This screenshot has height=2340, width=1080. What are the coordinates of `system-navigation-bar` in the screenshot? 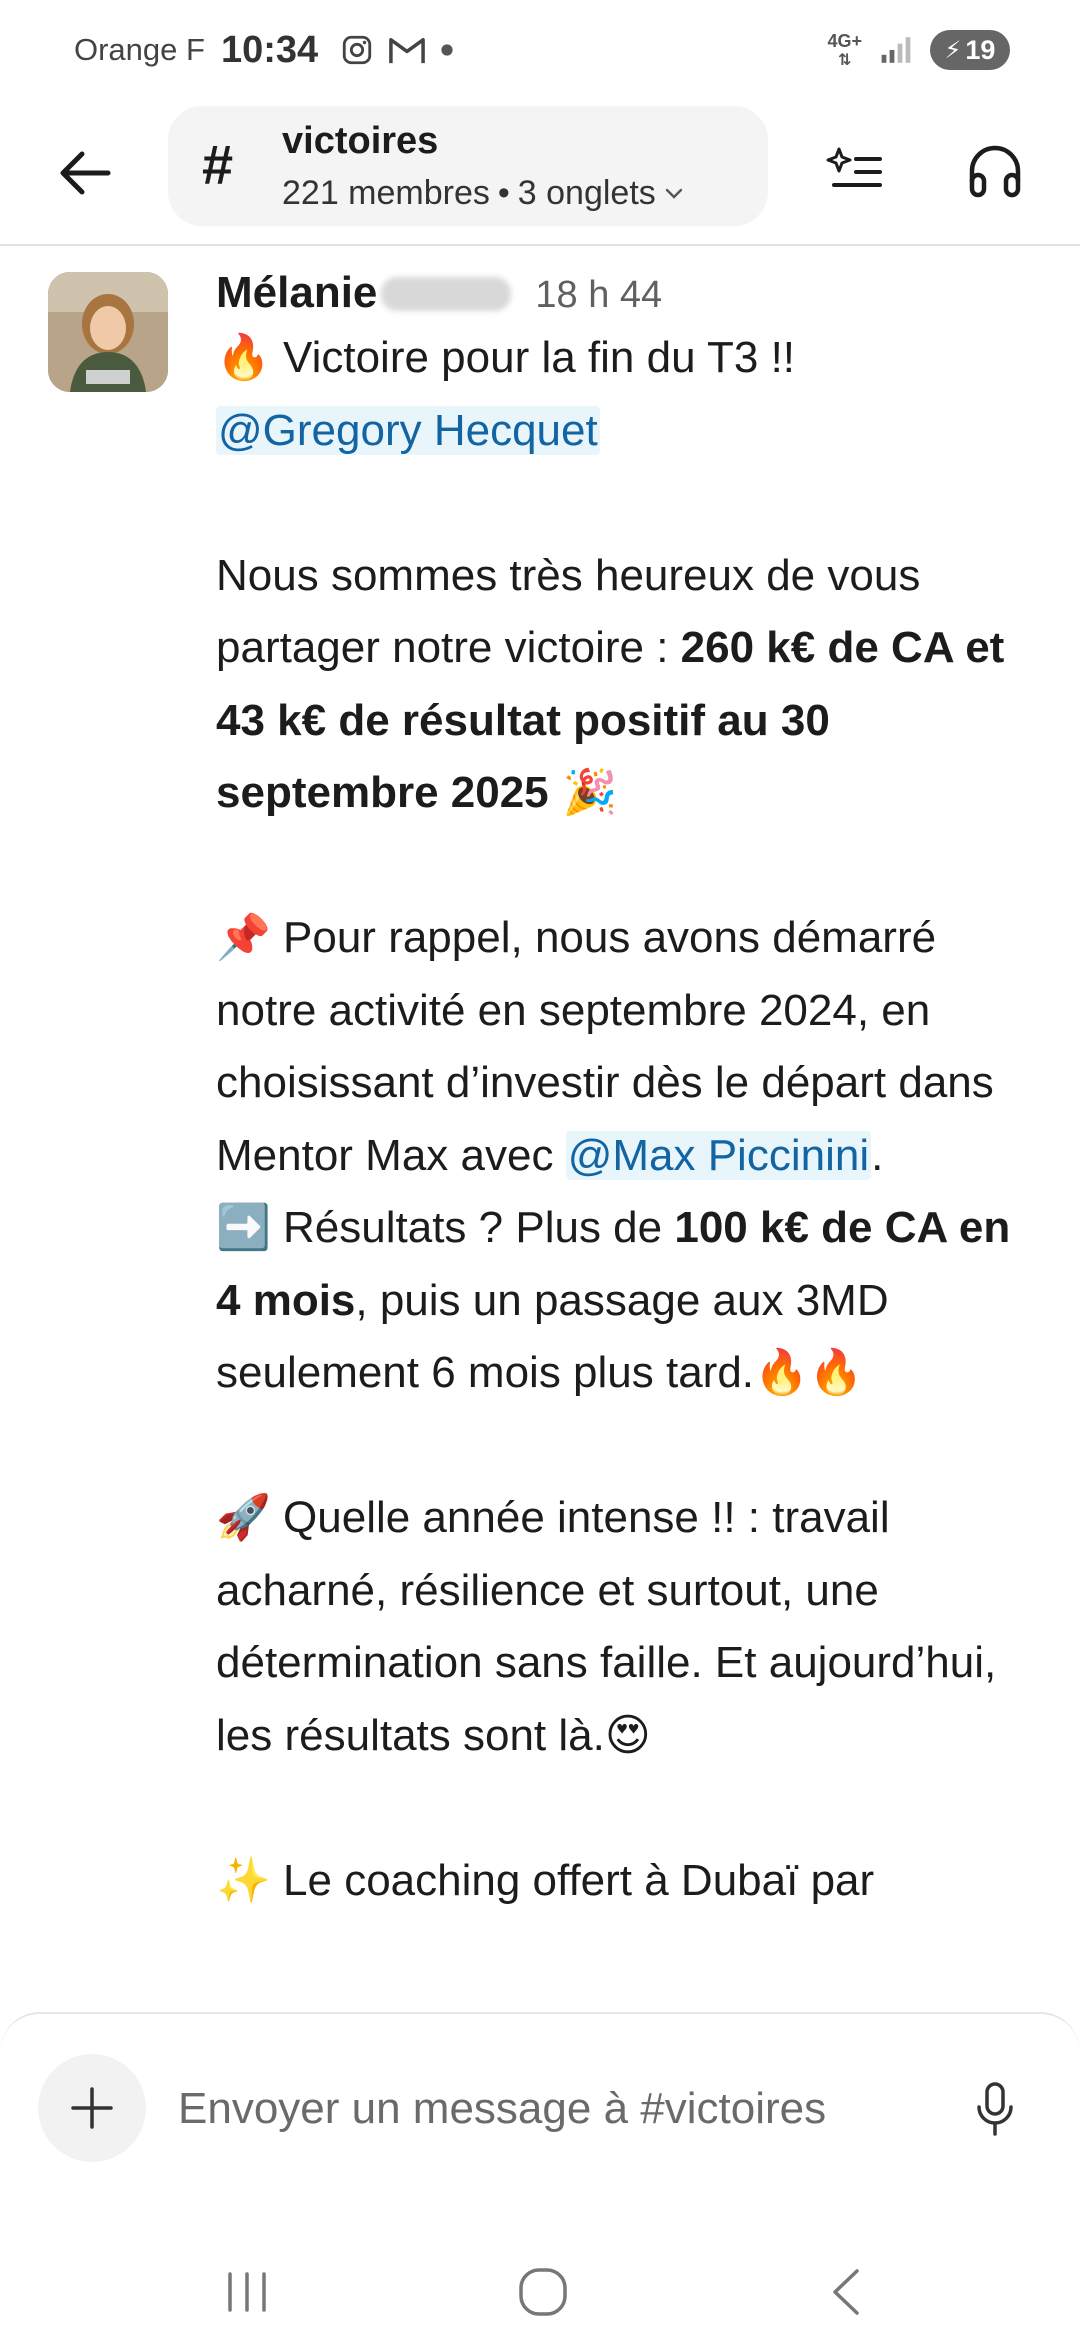 It's located at (540, 2291).